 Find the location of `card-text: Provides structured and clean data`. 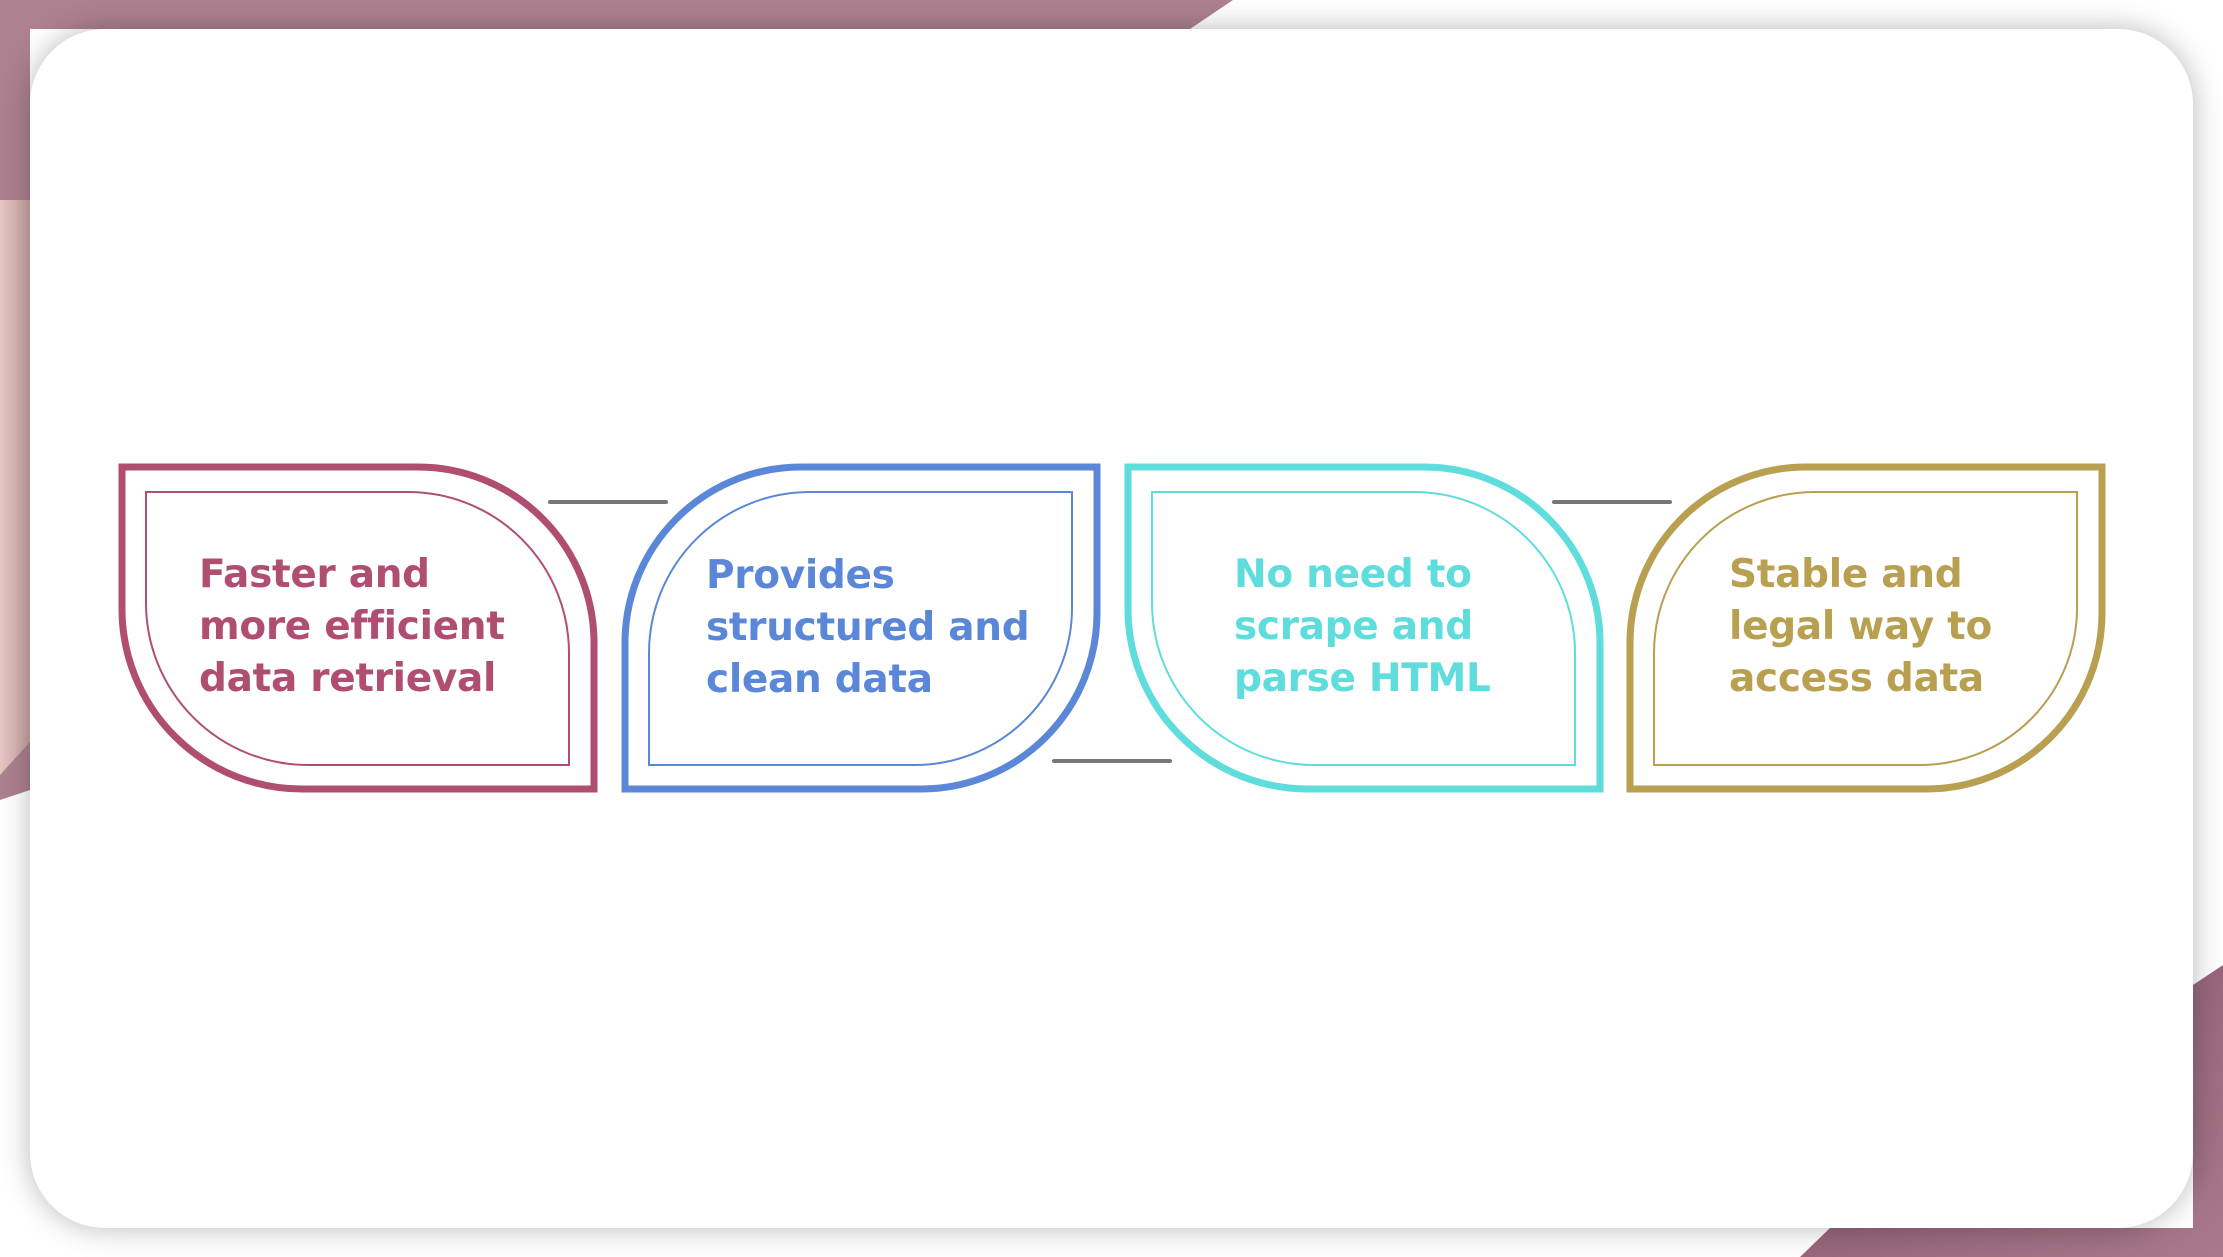

card-text: Provides structured and clean data is located at coordinates (868, 627).